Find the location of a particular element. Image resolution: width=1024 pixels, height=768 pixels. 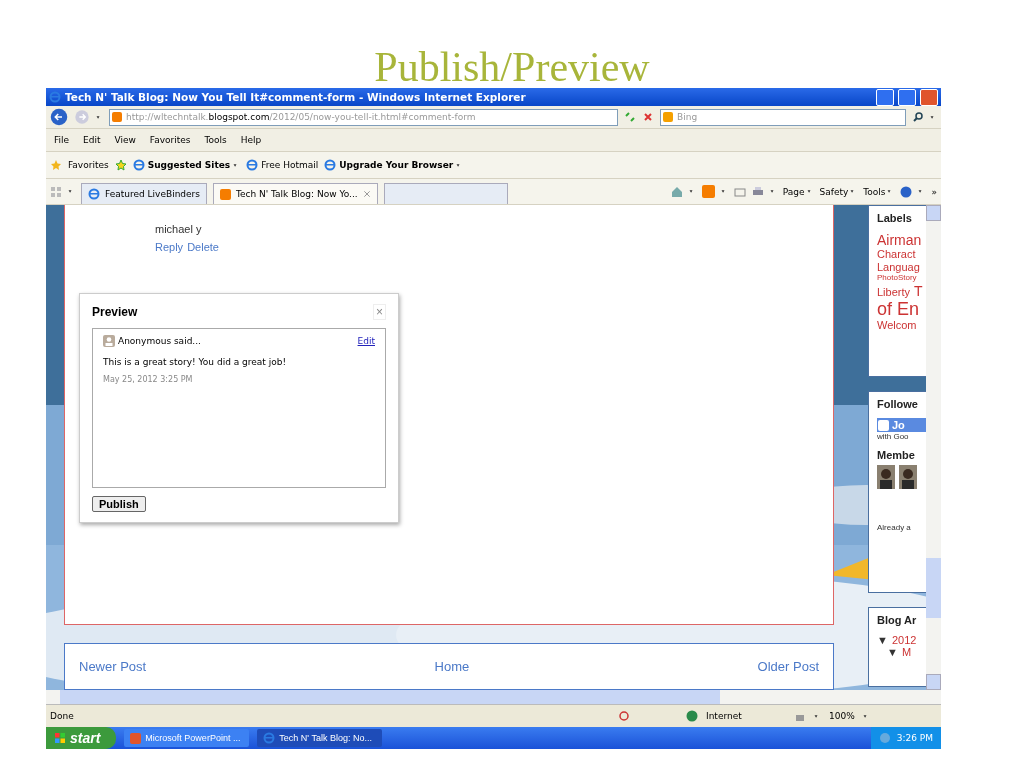

favorites-link: Free Hotmail is located at coordinates (282, 165).